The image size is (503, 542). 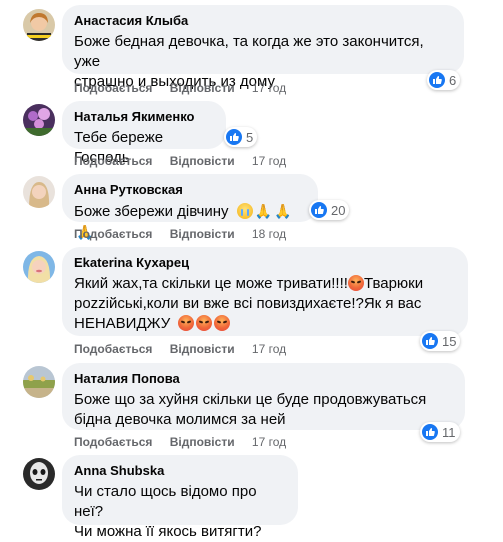 I want to click on comment-text-line: Тварюки, so click(x=393, y=283).